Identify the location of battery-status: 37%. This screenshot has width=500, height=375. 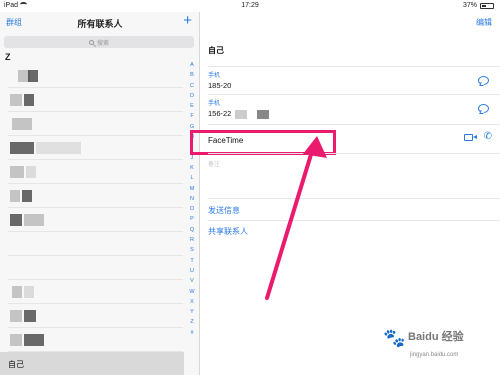
(478, 5).